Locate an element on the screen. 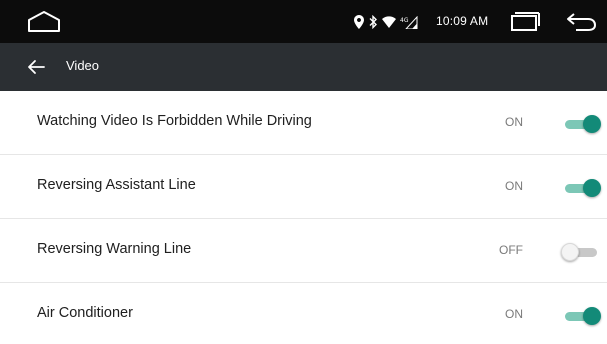 The image size is (607, 344). recent-apps-icon is located at coordinates (524, 22).